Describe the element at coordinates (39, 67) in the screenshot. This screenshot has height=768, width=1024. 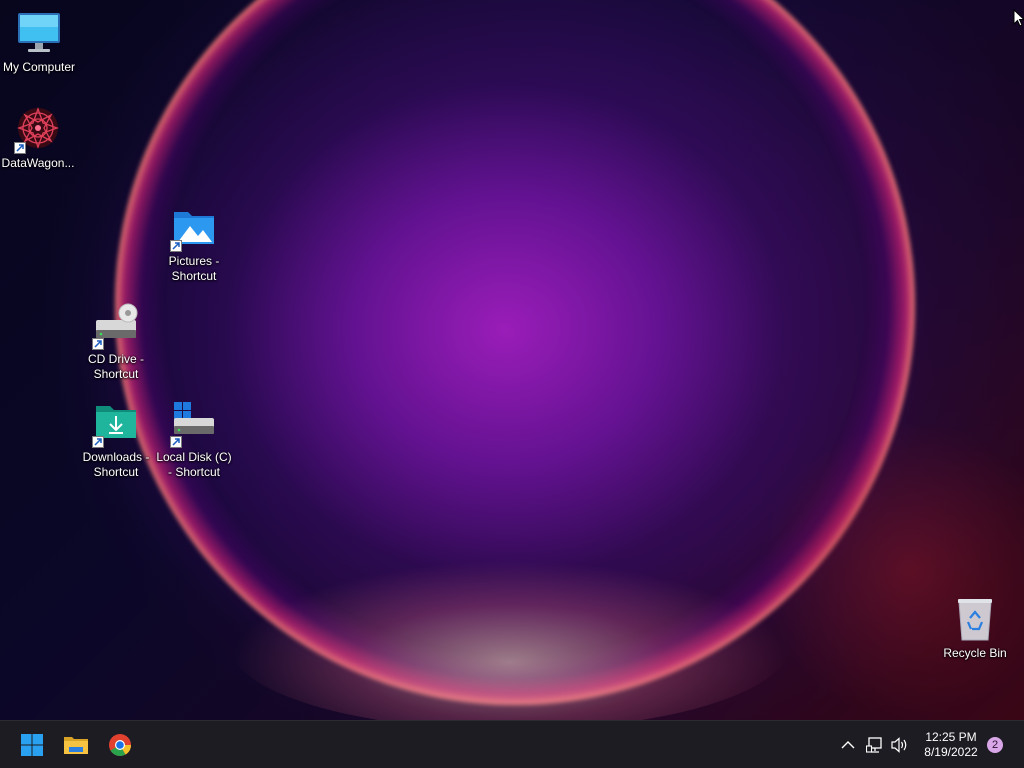
I see `desktop-icon-label: My Computer` at that location.